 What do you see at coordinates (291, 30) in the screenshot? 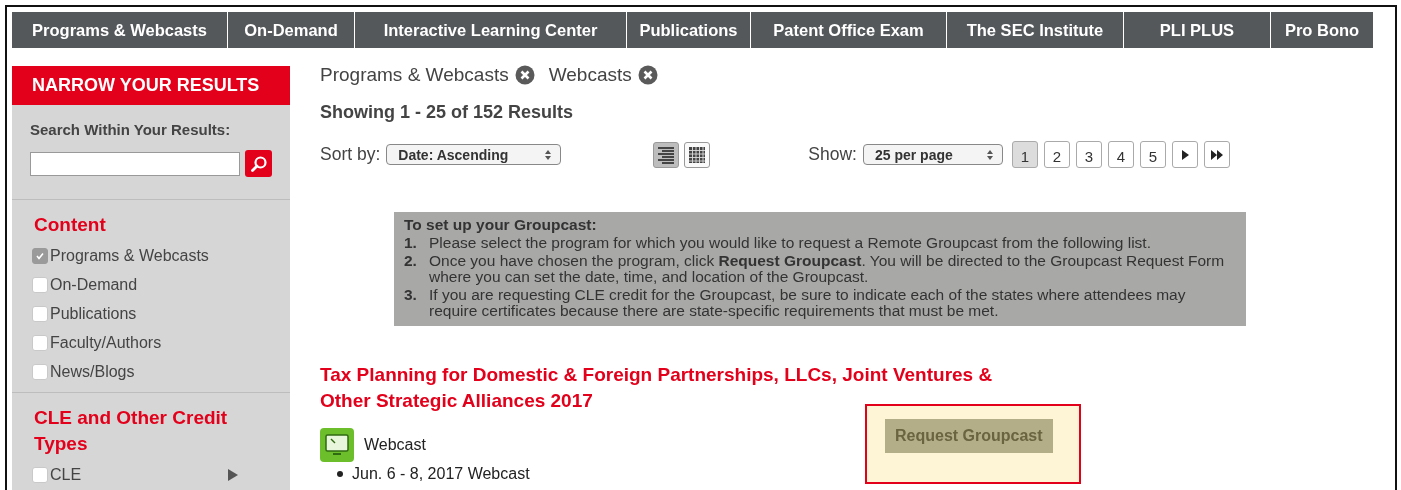
I see `nav-tab: On-Demand` at bounding box center [291, 30].